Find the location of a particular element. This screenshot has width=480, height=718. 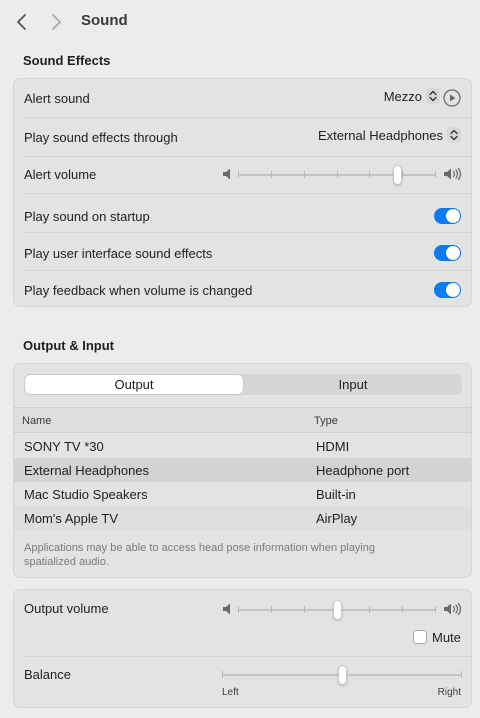

play-alert-button is located at coordinates (452, 98).